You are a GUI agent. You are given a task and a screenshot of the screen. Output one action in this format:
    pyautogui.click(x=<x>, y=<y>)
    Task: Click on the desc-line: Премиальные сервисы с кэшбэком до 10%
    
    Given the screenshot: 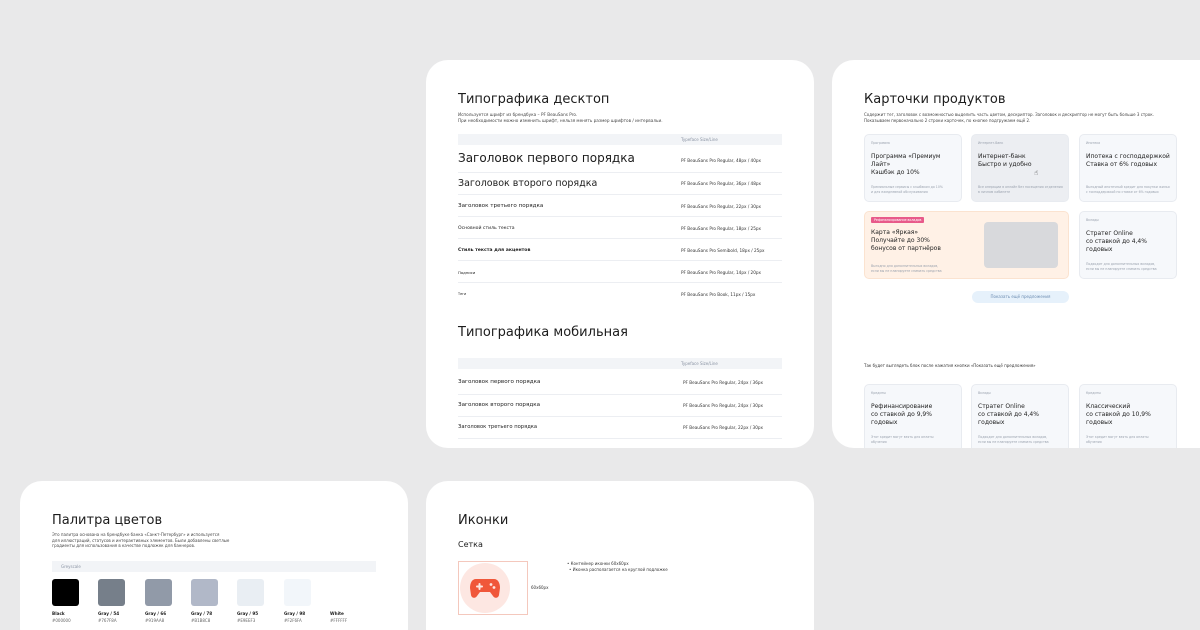 What is the action you would take?
    pyautogui.click(x=907, y=187)
    